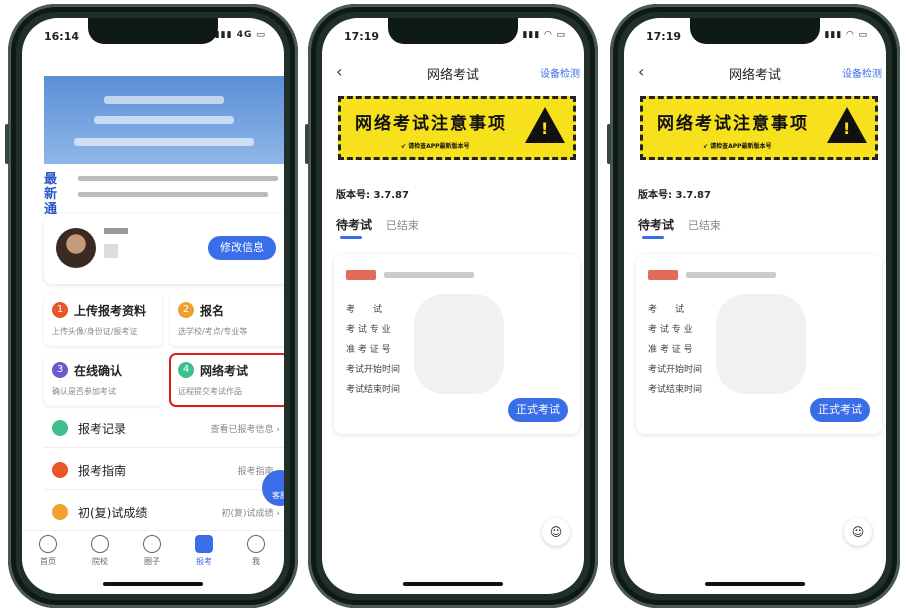 The height and width of the screenshot is (612, 906). I want to click on home-banner, so click(164, 120).